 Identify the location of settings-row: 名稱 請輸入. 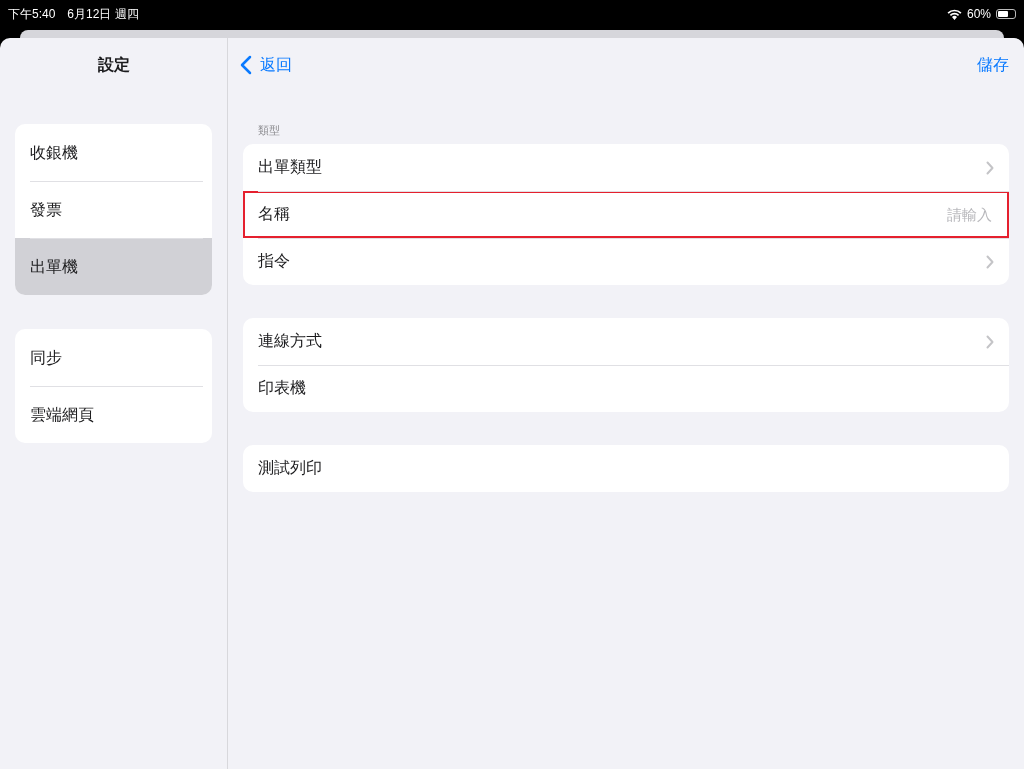
(626, 214).